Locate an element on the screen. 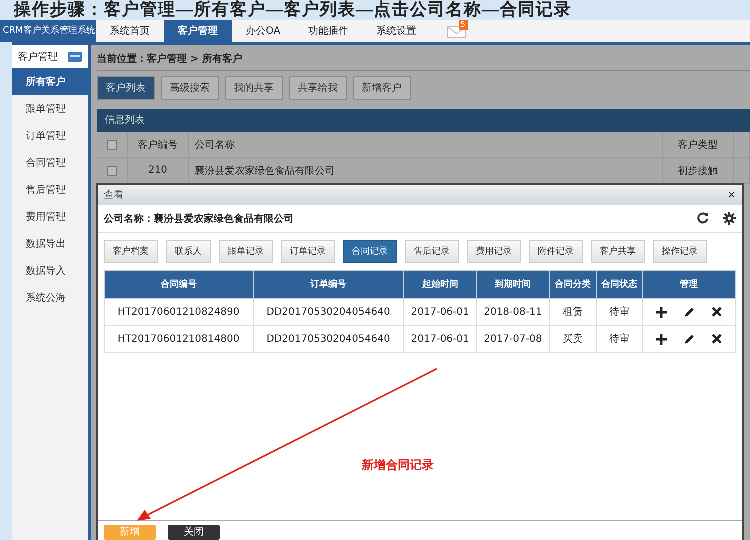  table-cell: 2017-07-08 is located at coordinates (513, 339).